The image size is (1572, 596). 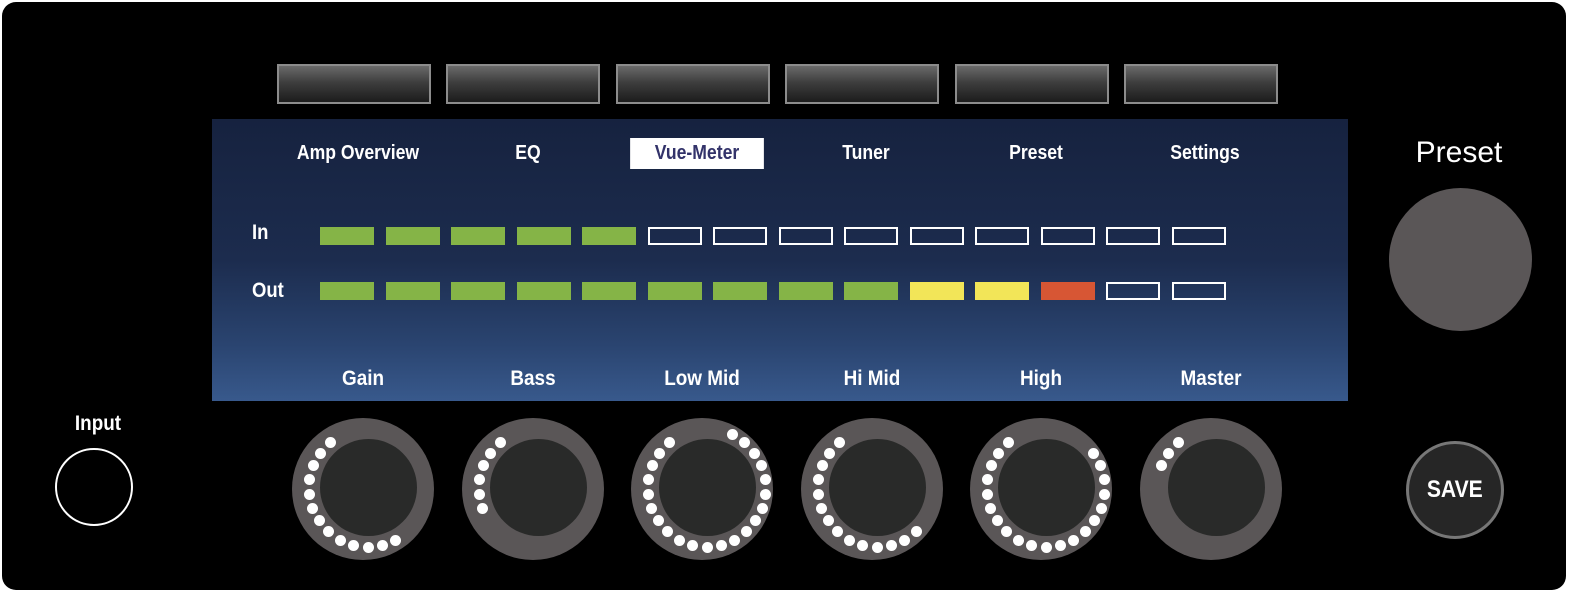 What do you see at coordinates (866, 153) in the screenshot?
I see `tab-tuner: Tuner` at bounding box center [866, 153].